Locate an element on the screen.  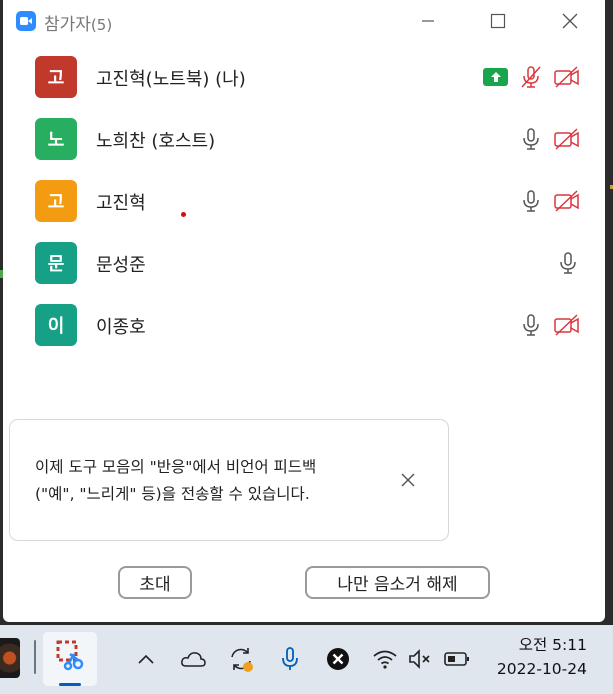
cursor-dot is located at coordinates (183, 214).